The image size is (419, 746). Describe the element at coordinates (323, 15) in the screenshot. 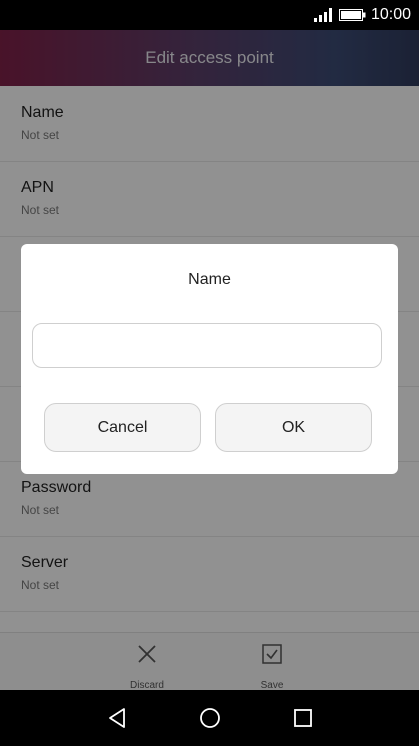

I see `signal-icon` at that location.